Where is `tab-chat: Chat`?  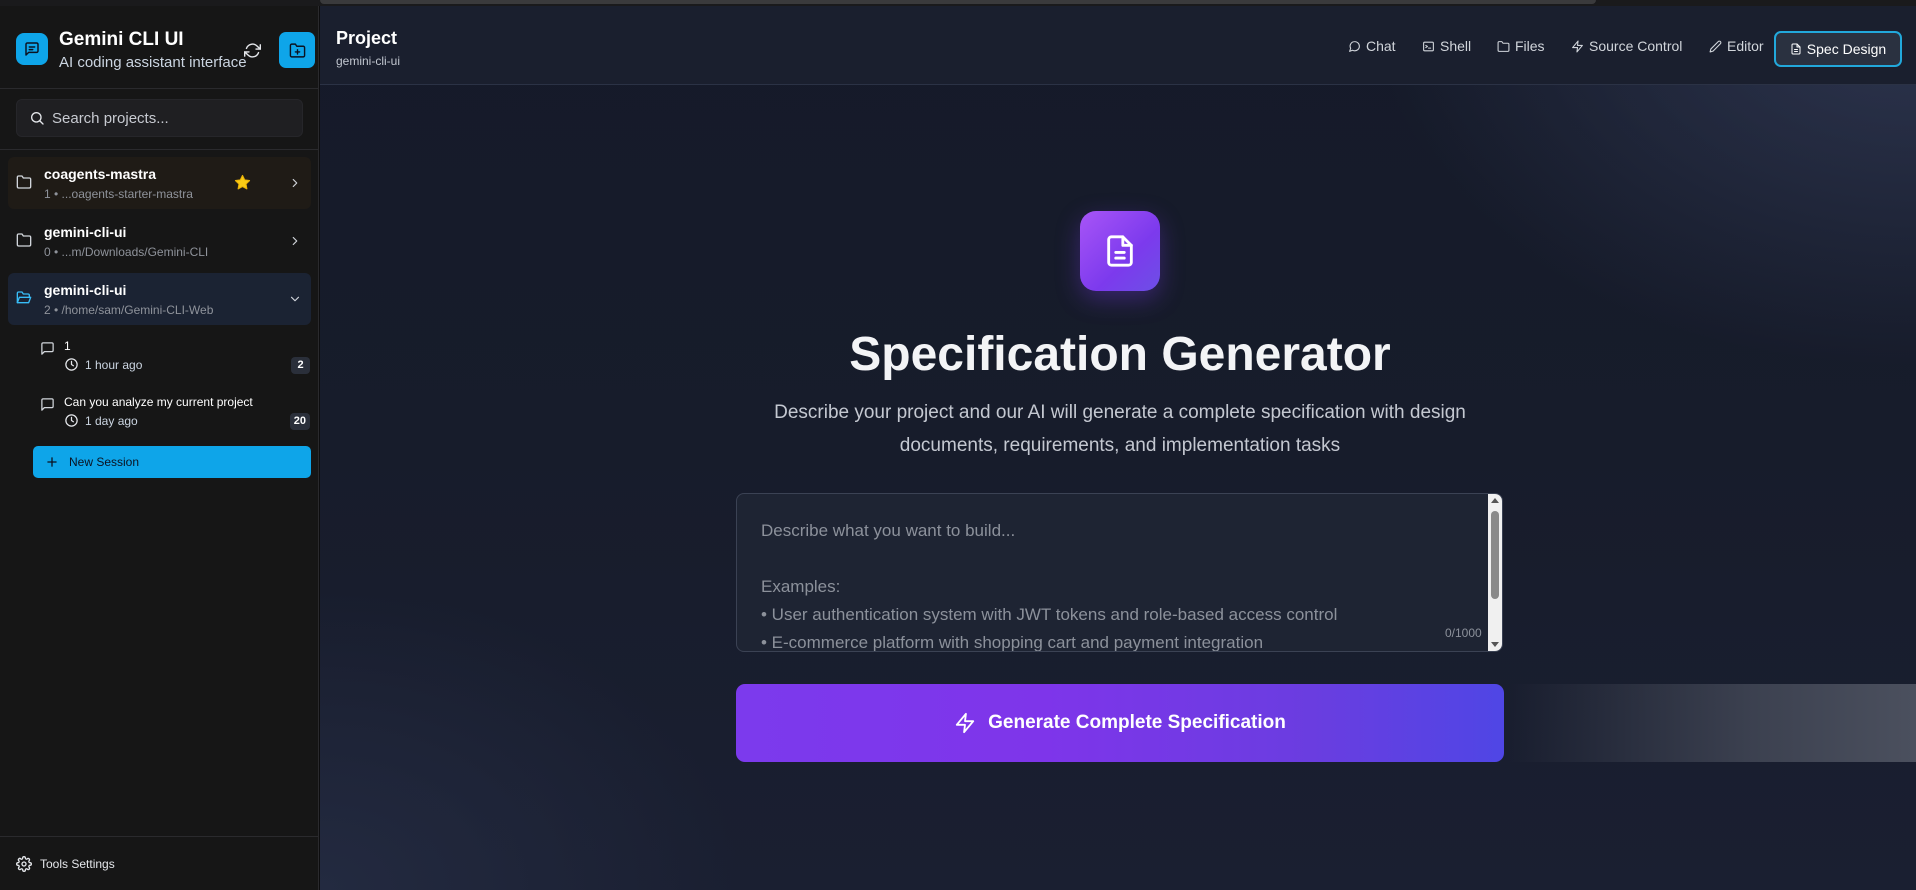
tab-chat: Chat is located at coordinates (1372, 46).